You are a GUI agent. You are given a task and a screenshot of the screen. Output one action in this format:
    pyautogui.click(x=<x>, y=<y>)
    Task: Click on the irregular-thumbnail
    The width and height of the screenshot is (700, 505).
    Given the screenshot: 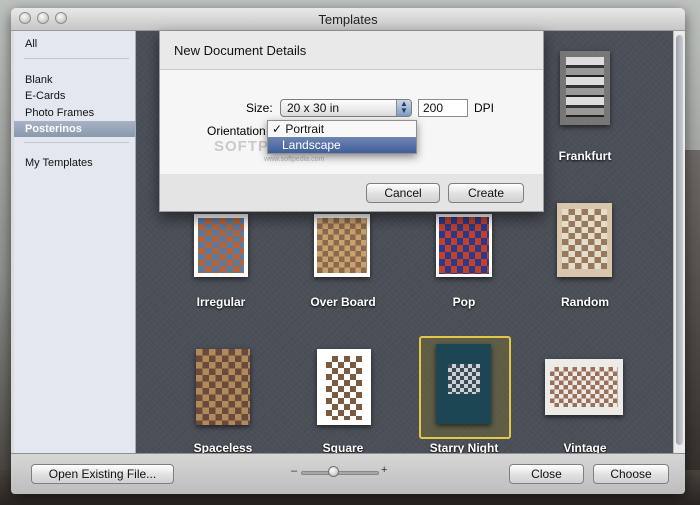 What is the action you would take?
    pyautogui.click(x=221, y=245)
    